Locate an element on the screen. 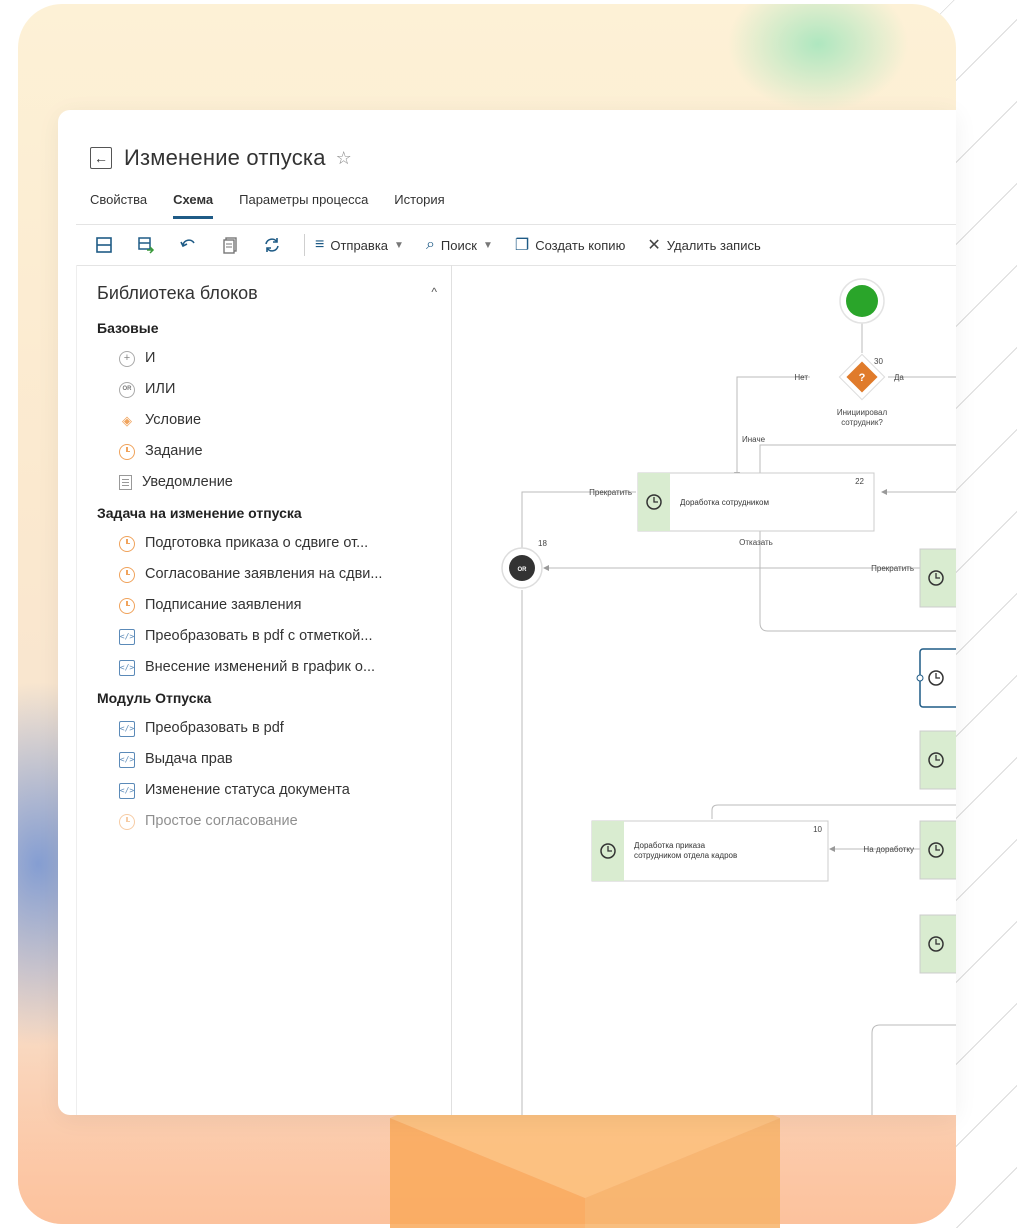 The height and width of the screenshot is (1228, 1017). block-item-label: Условие is located at coordinates (173, 420).